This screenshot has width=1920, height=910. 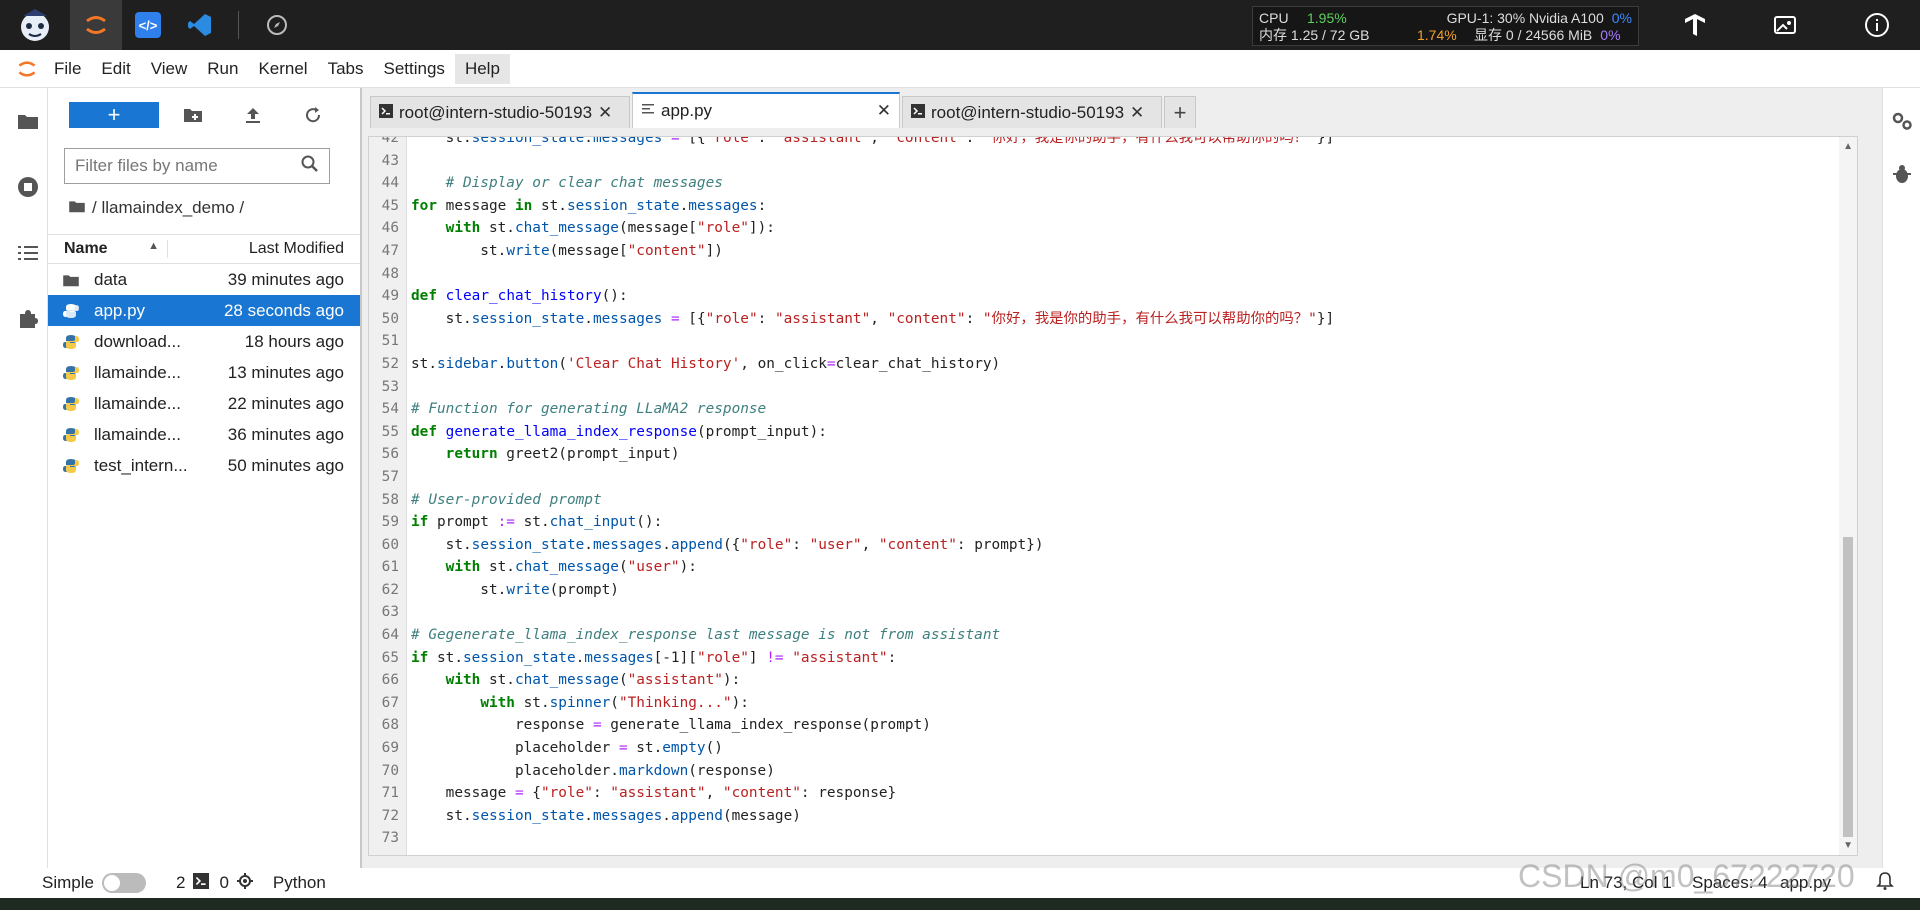 I want to click on line-number: 49, so click(x=390, y=296).